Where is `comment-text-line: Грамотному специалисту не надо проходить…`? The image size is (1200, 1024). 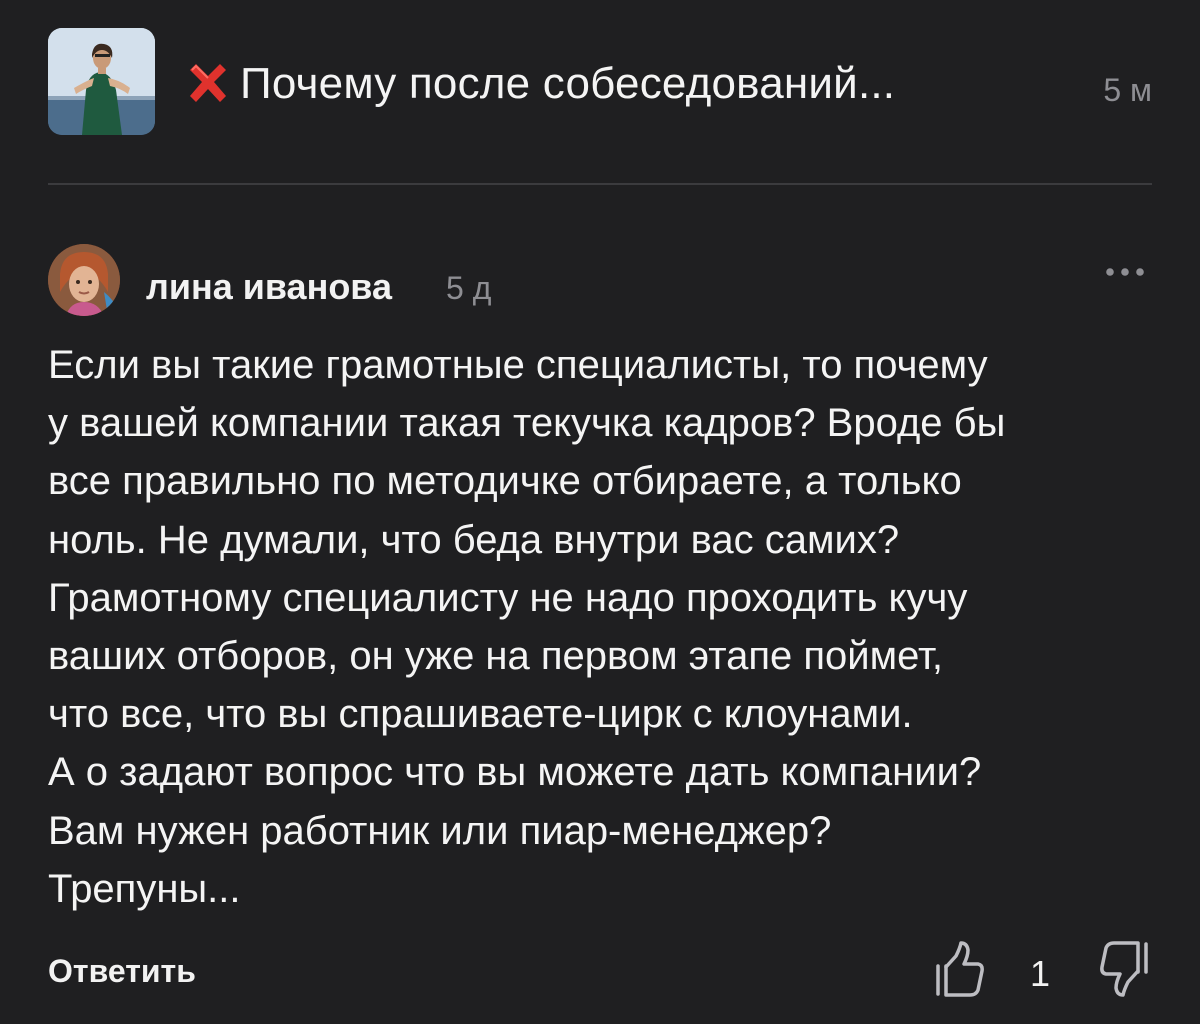
comment-text-line: Грамотному специалисту не надо проходить… is located at coordinates (508, 597).